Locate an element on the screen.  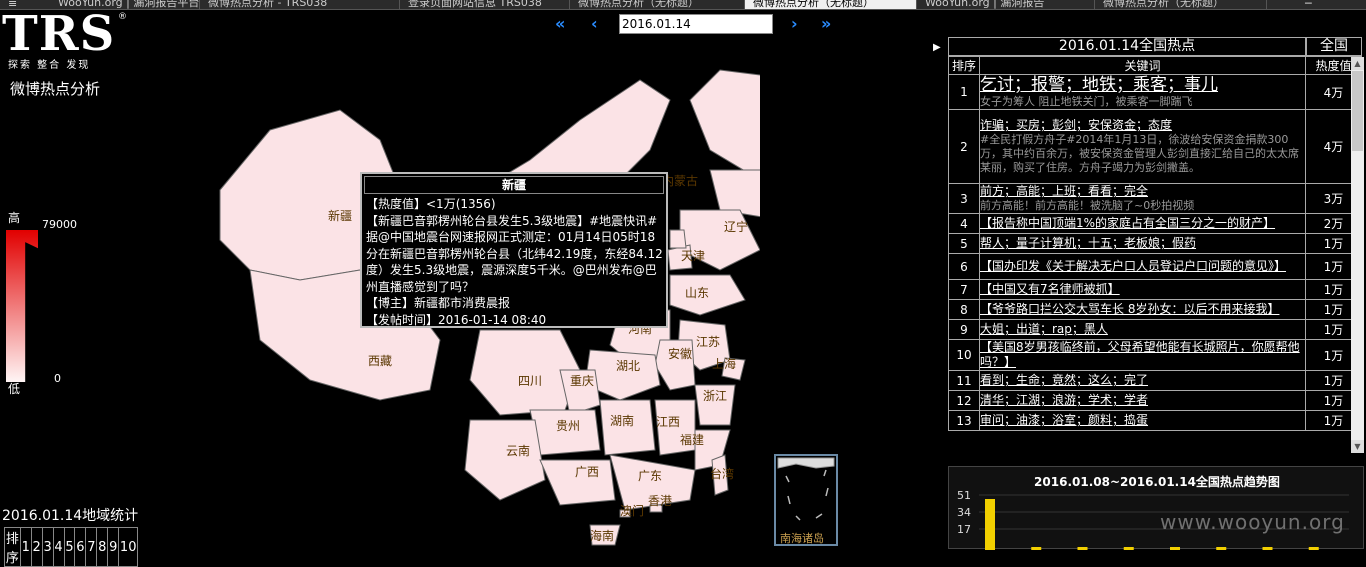
hot-topic-cell: 审问；油漆；浴室；颜料；捣蛋 is located at coordinates (1142, 420).